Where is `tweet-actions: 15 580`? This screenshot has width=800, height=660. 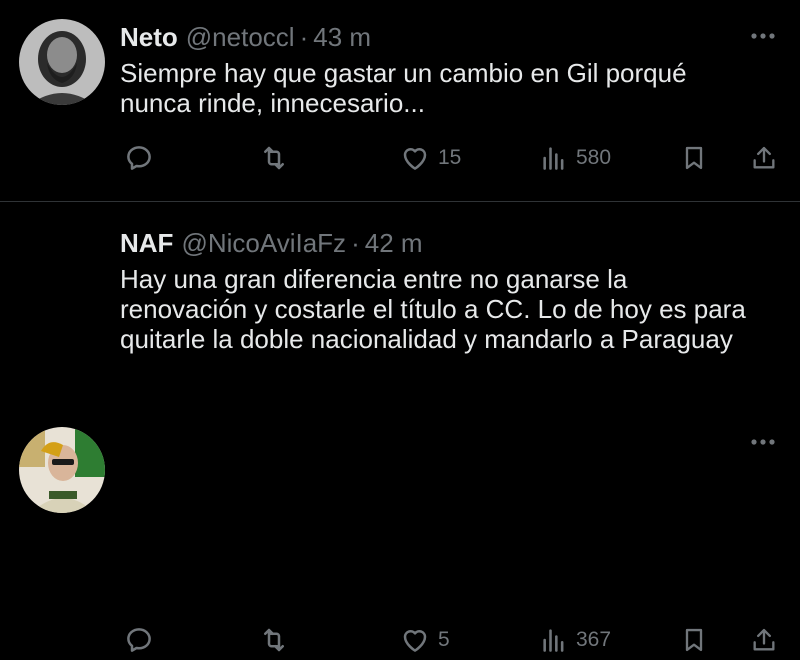
tweet-actions: 15 580 is located at coordinates (450, 158).